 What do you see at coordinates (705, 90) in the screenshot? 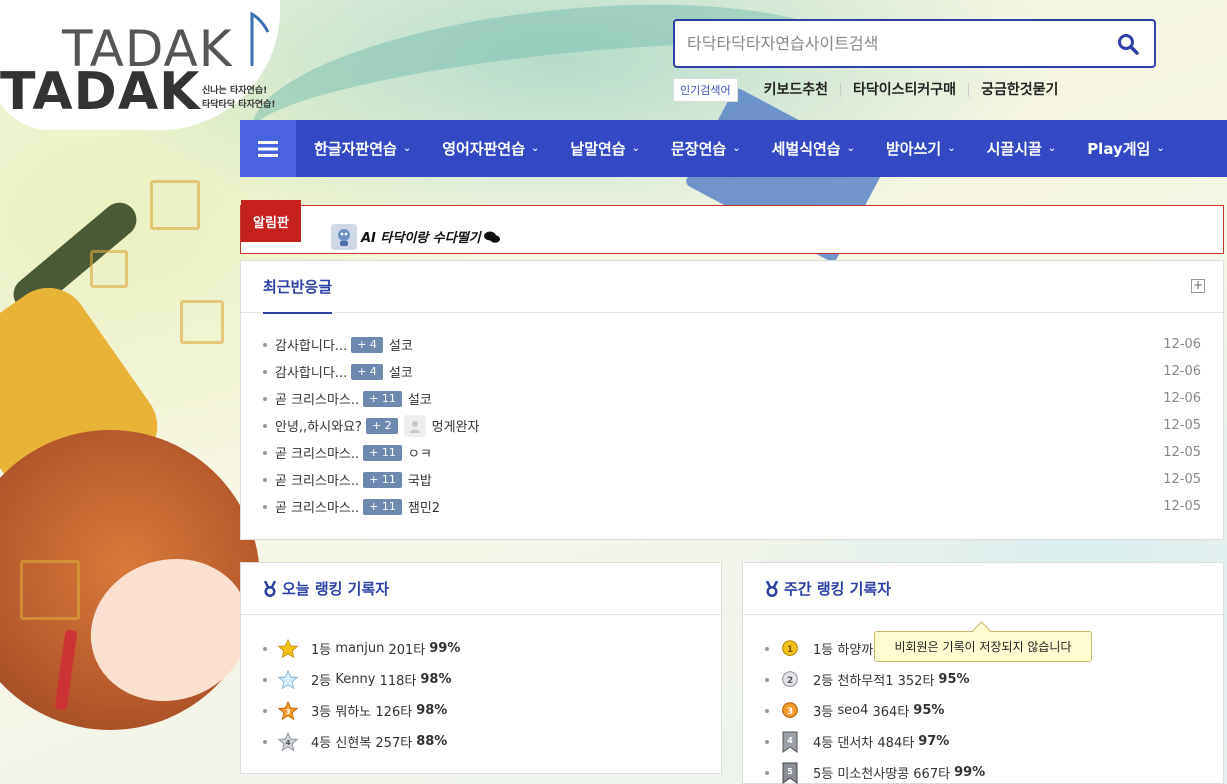
I see `popular-label: 인기검색어` at bounding box center [705, 90].